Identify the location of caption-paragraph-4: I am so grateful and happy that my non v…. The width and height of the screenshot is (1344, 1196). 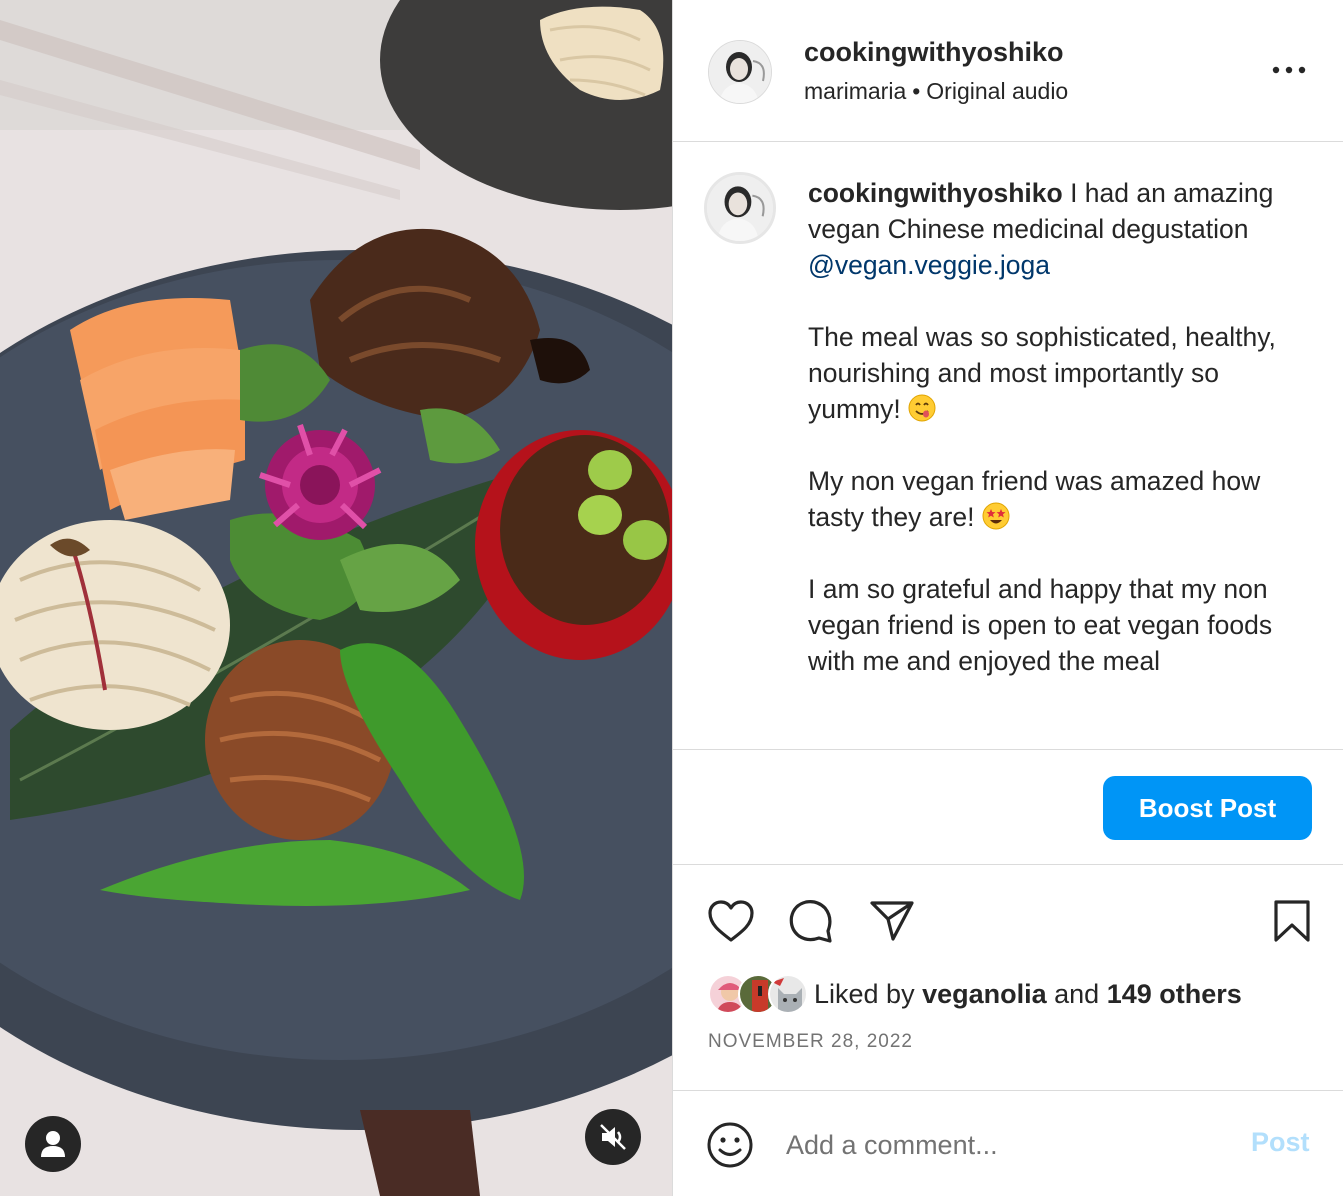
(1040, 625).